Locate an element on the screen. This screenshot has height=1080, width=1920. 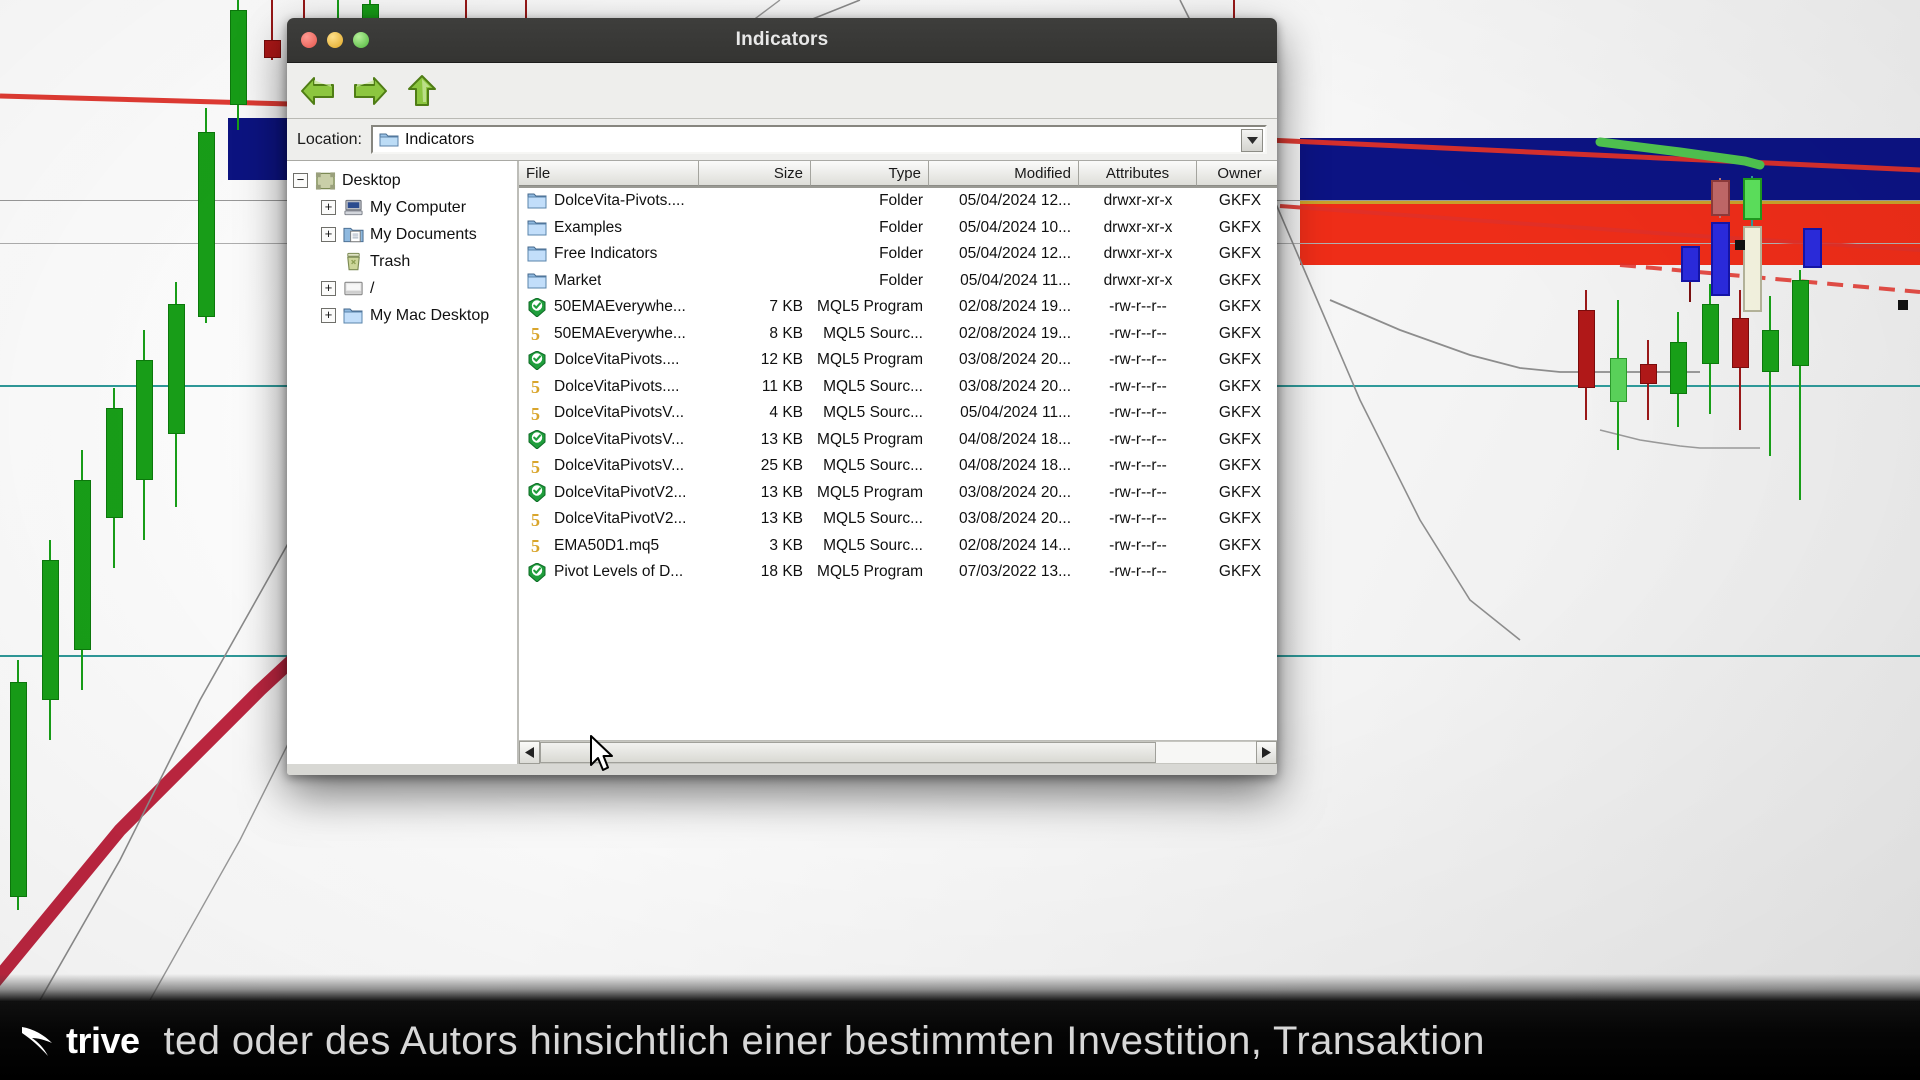
up-button is located at coordinates (422, 91).